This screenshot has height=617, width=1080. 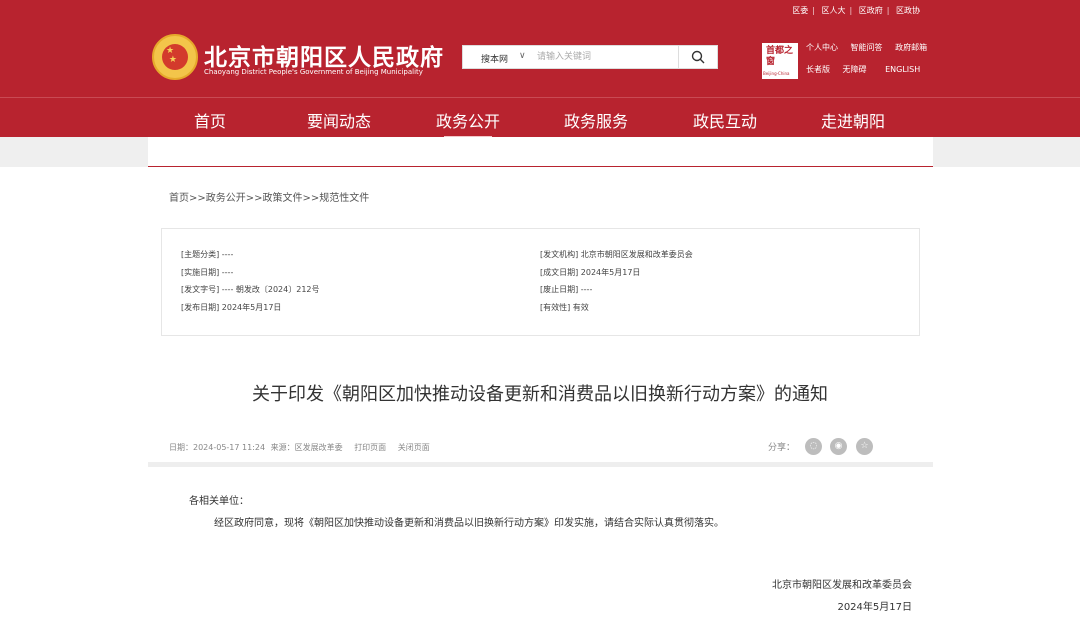 I want to click on search-icon, so click(x=698, y=57).